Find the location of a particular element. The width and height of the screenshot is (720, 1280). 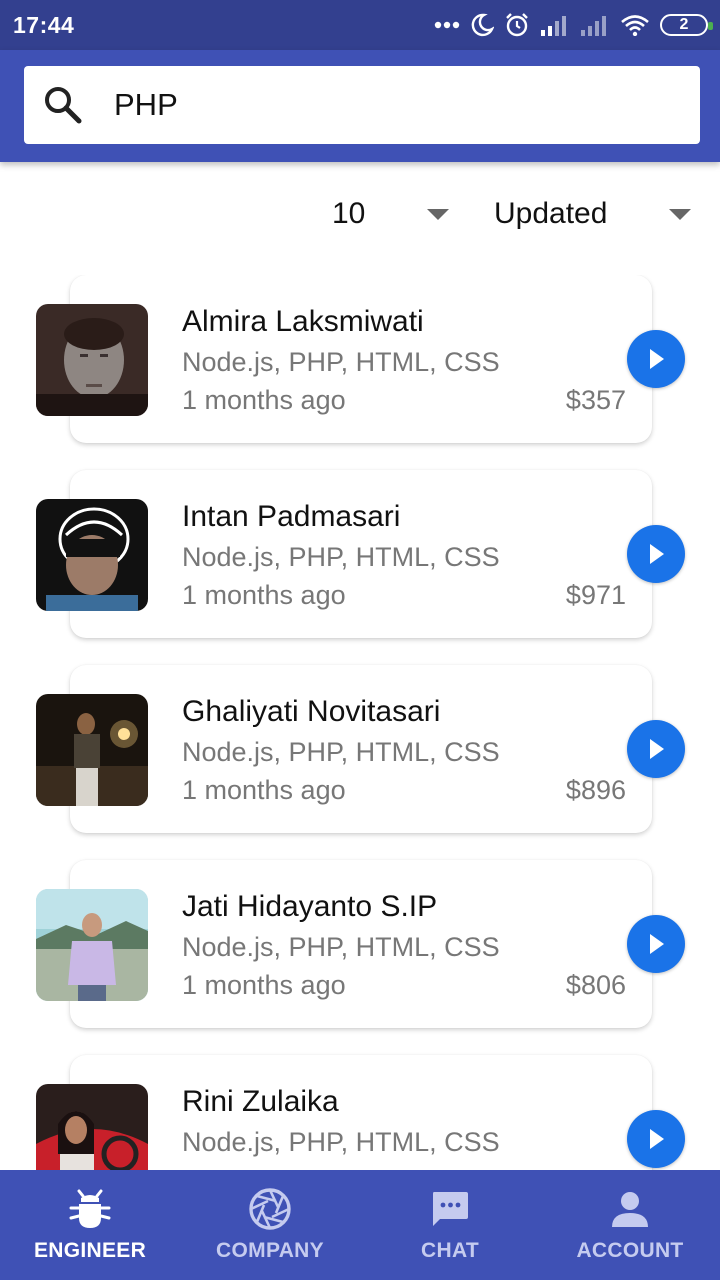

nav-chat: CHAT is located at coordinates (450, 1225).